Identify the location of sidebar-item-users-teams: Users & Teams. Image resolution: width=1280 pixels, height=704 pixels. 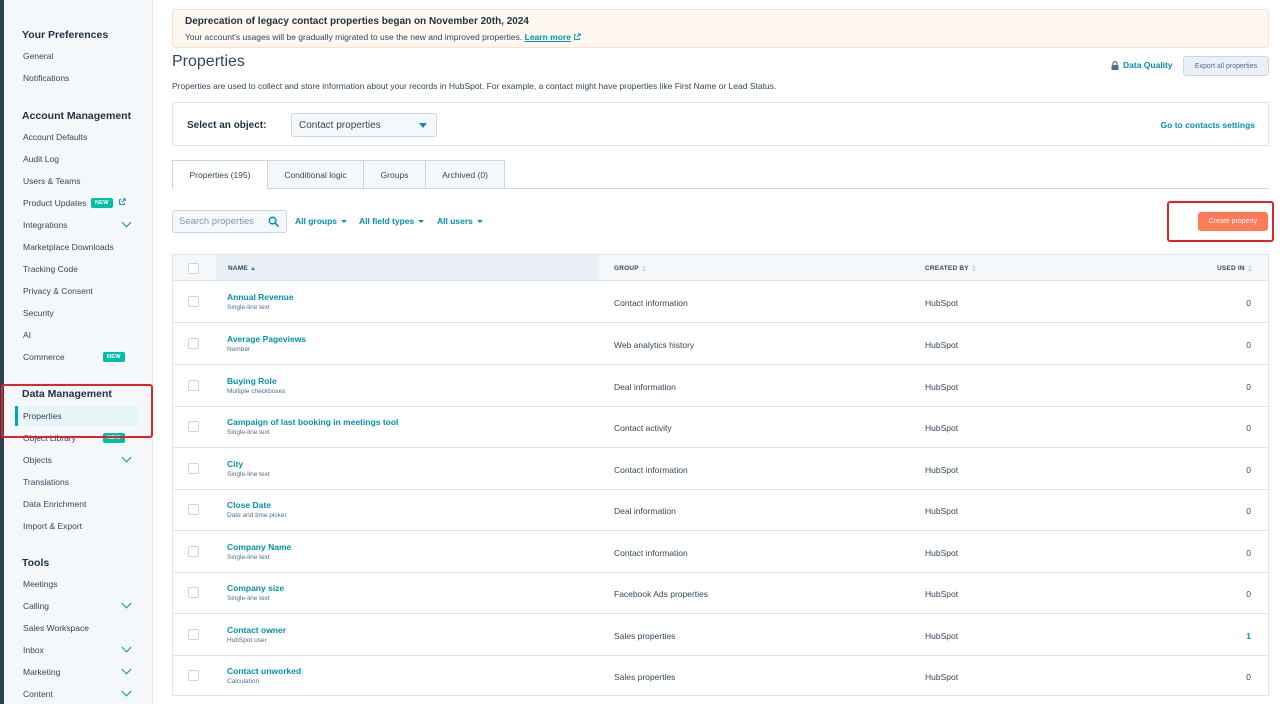
(76, 181).